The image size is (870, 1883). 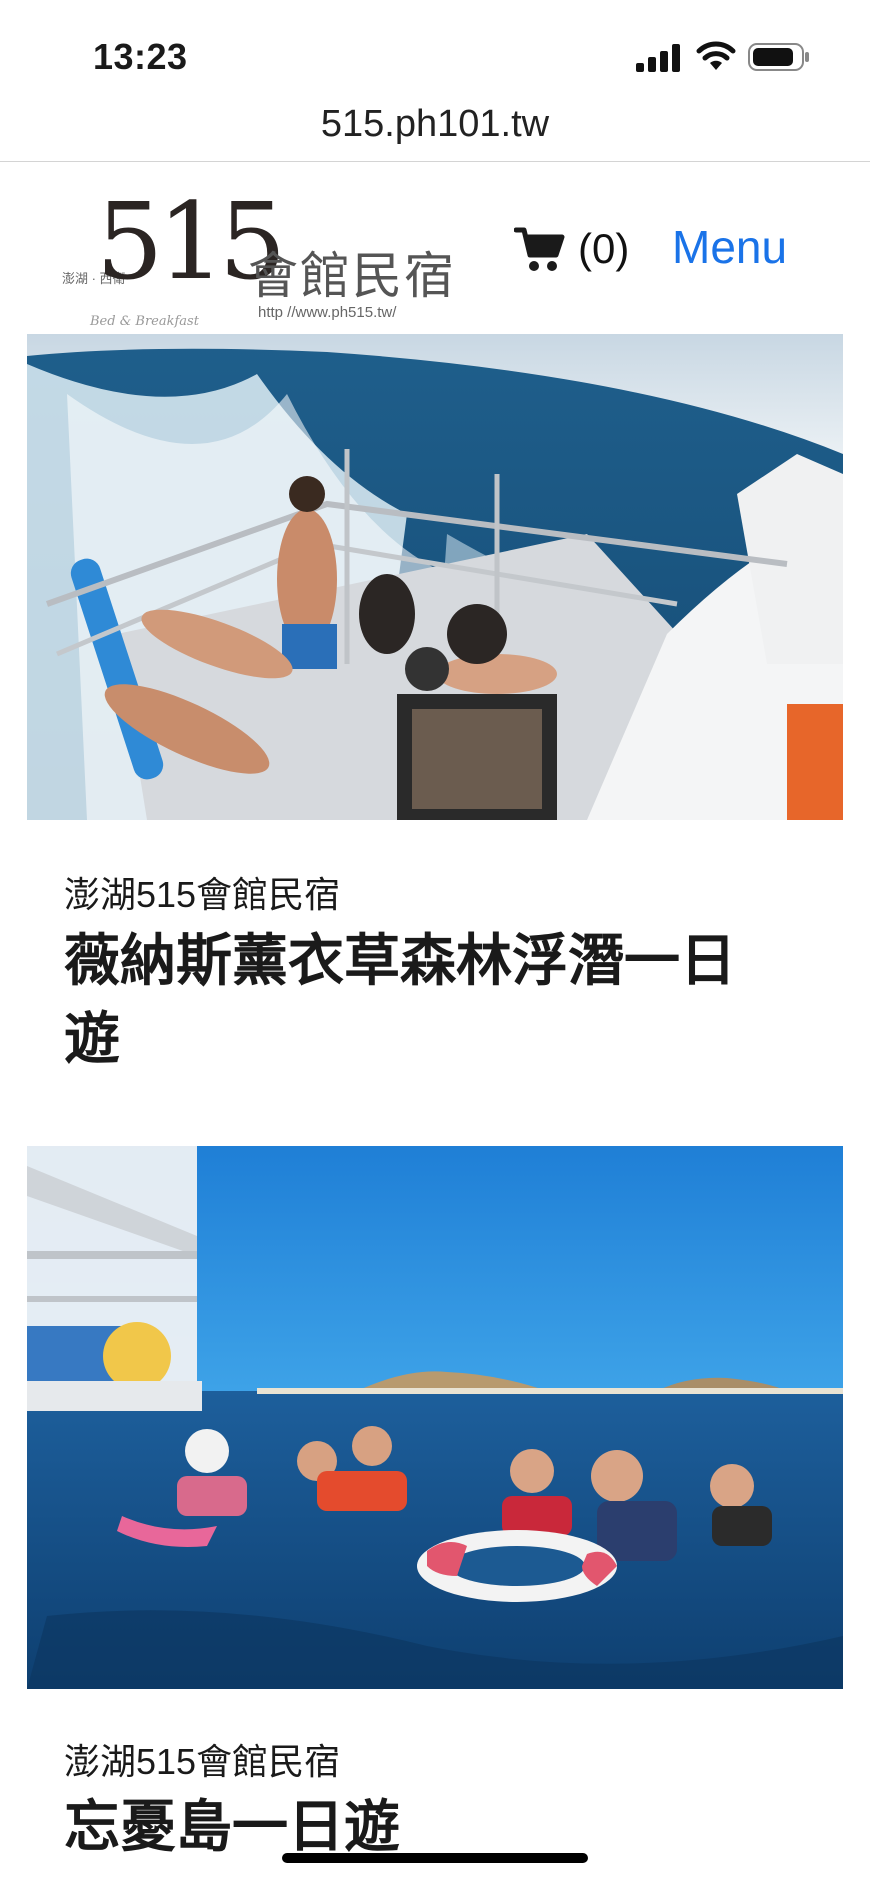 What do you see at coordinates (435, 129) in the screenshot?
I see `address-bar: 515.ph101.tw` at bounding box center [435, 129].